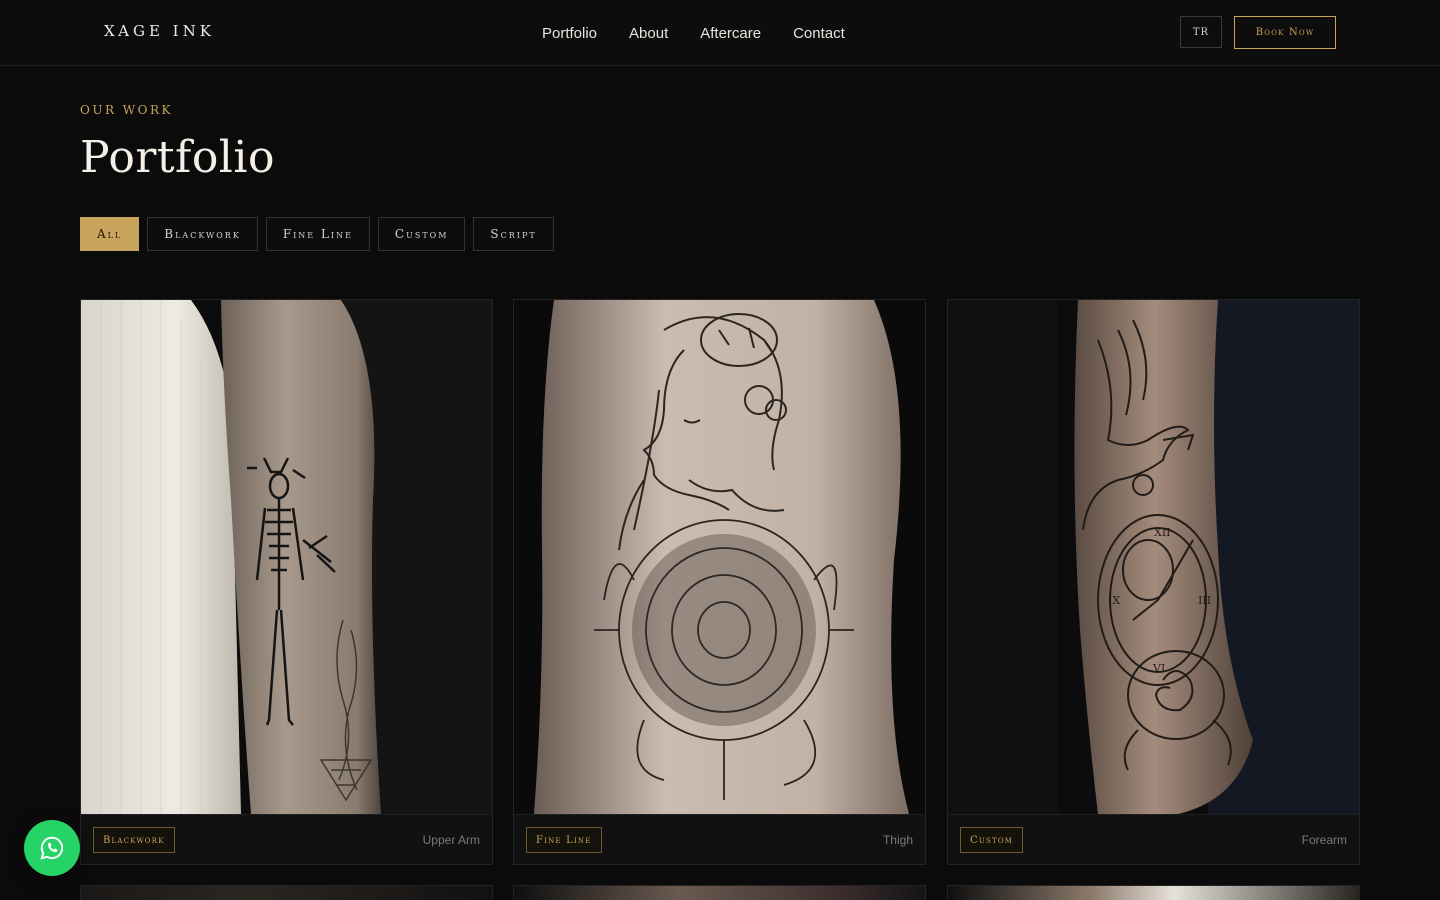  Describe the element at coordinates (693, 33) in the screenshot. I see `main-nav: Portfolio About Aftercare Contact` at that location.